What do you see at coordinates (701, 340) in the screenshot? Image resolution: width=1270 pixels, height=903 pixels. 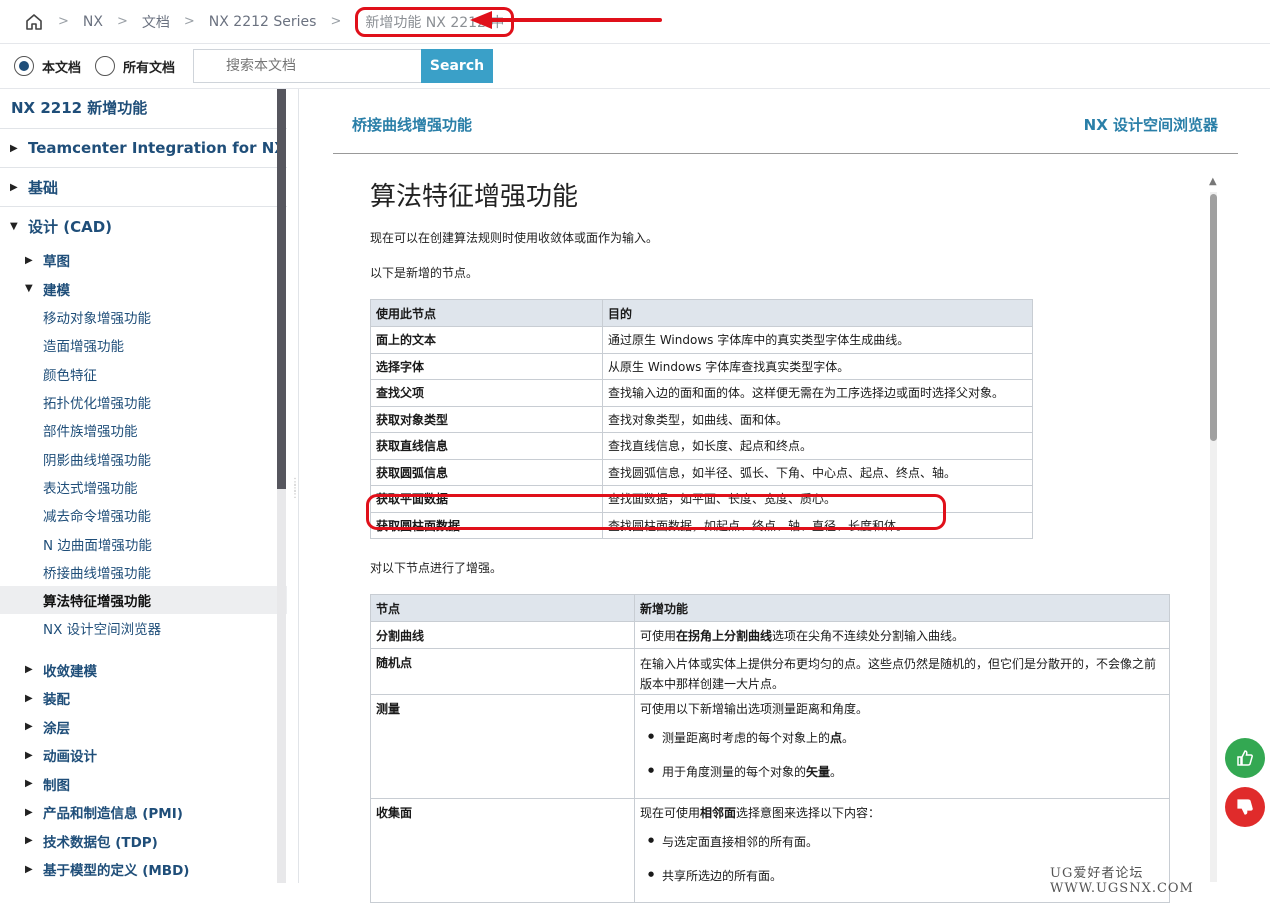 I see `table-row: 面上的文本 通过原生 Windows 字体库中的真实类型字体生成曲线。` at bounding box center [701, 340].